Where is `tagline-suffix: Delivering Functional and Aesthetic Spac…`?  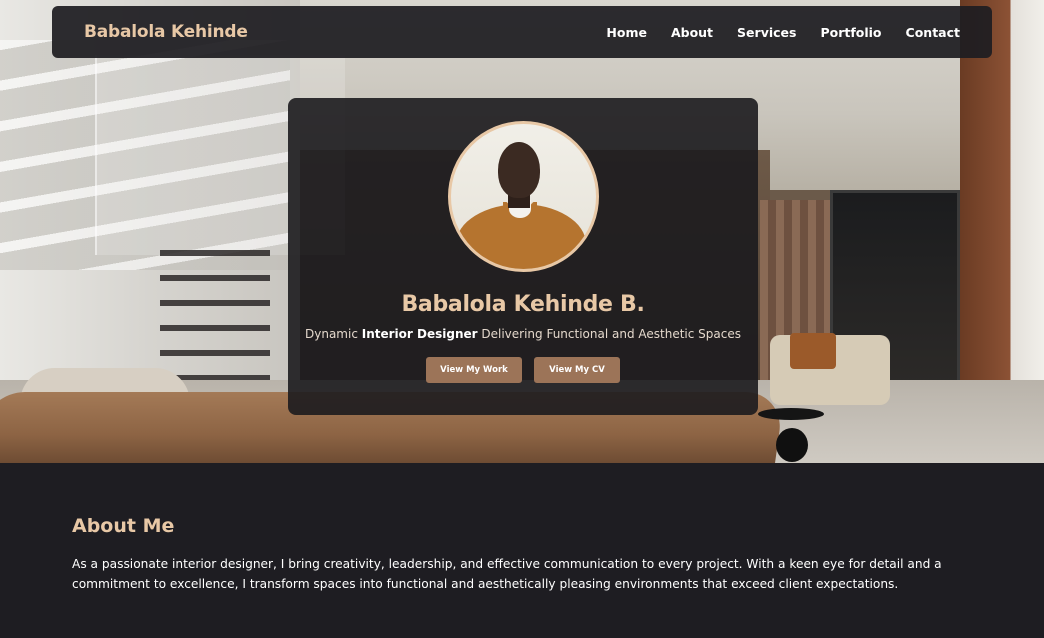
tagline-suffix: Delivering Functional and Aesthetic Spac… is located at coordinates (609, 334).